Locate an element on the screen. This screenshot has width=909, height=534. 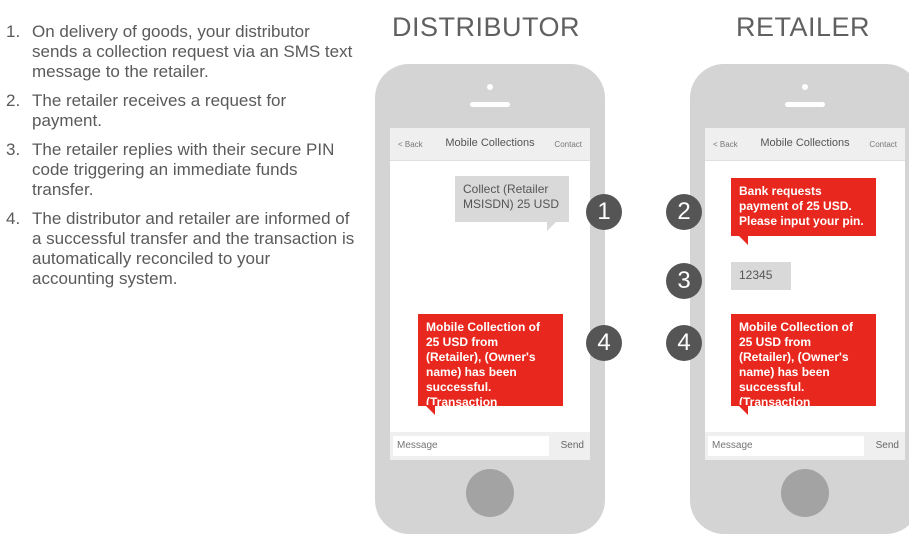
distributor-title: DISTRIBUTOR is located at coordinates (486, 27).